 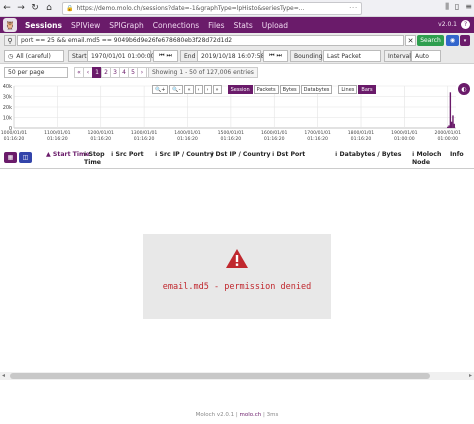 I want to click on pan-far-right-button: », so click(x=217, y=89).